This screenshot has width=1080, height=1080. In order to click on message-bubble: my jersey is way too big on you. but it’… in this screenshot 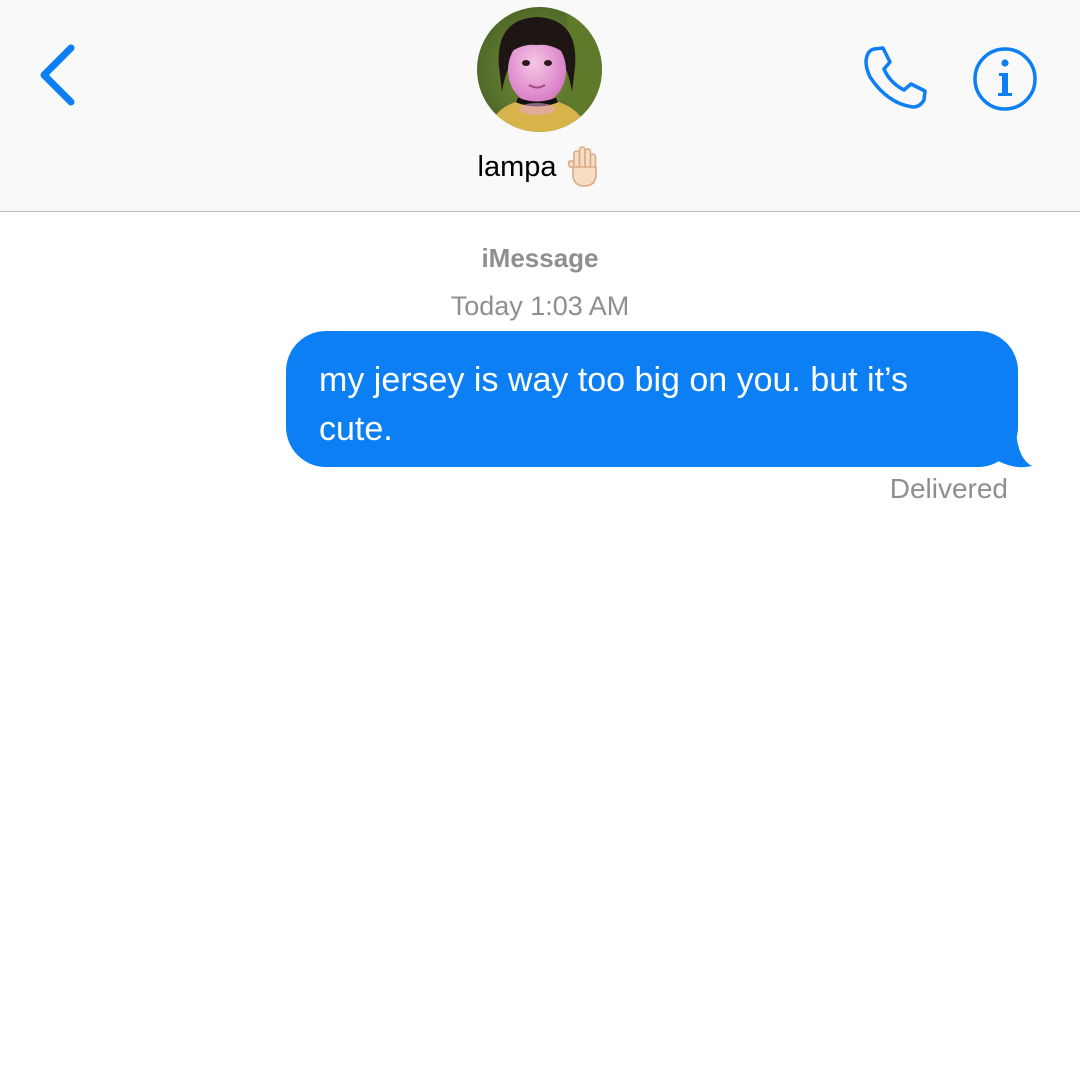, I will do `click(652, 399)`.